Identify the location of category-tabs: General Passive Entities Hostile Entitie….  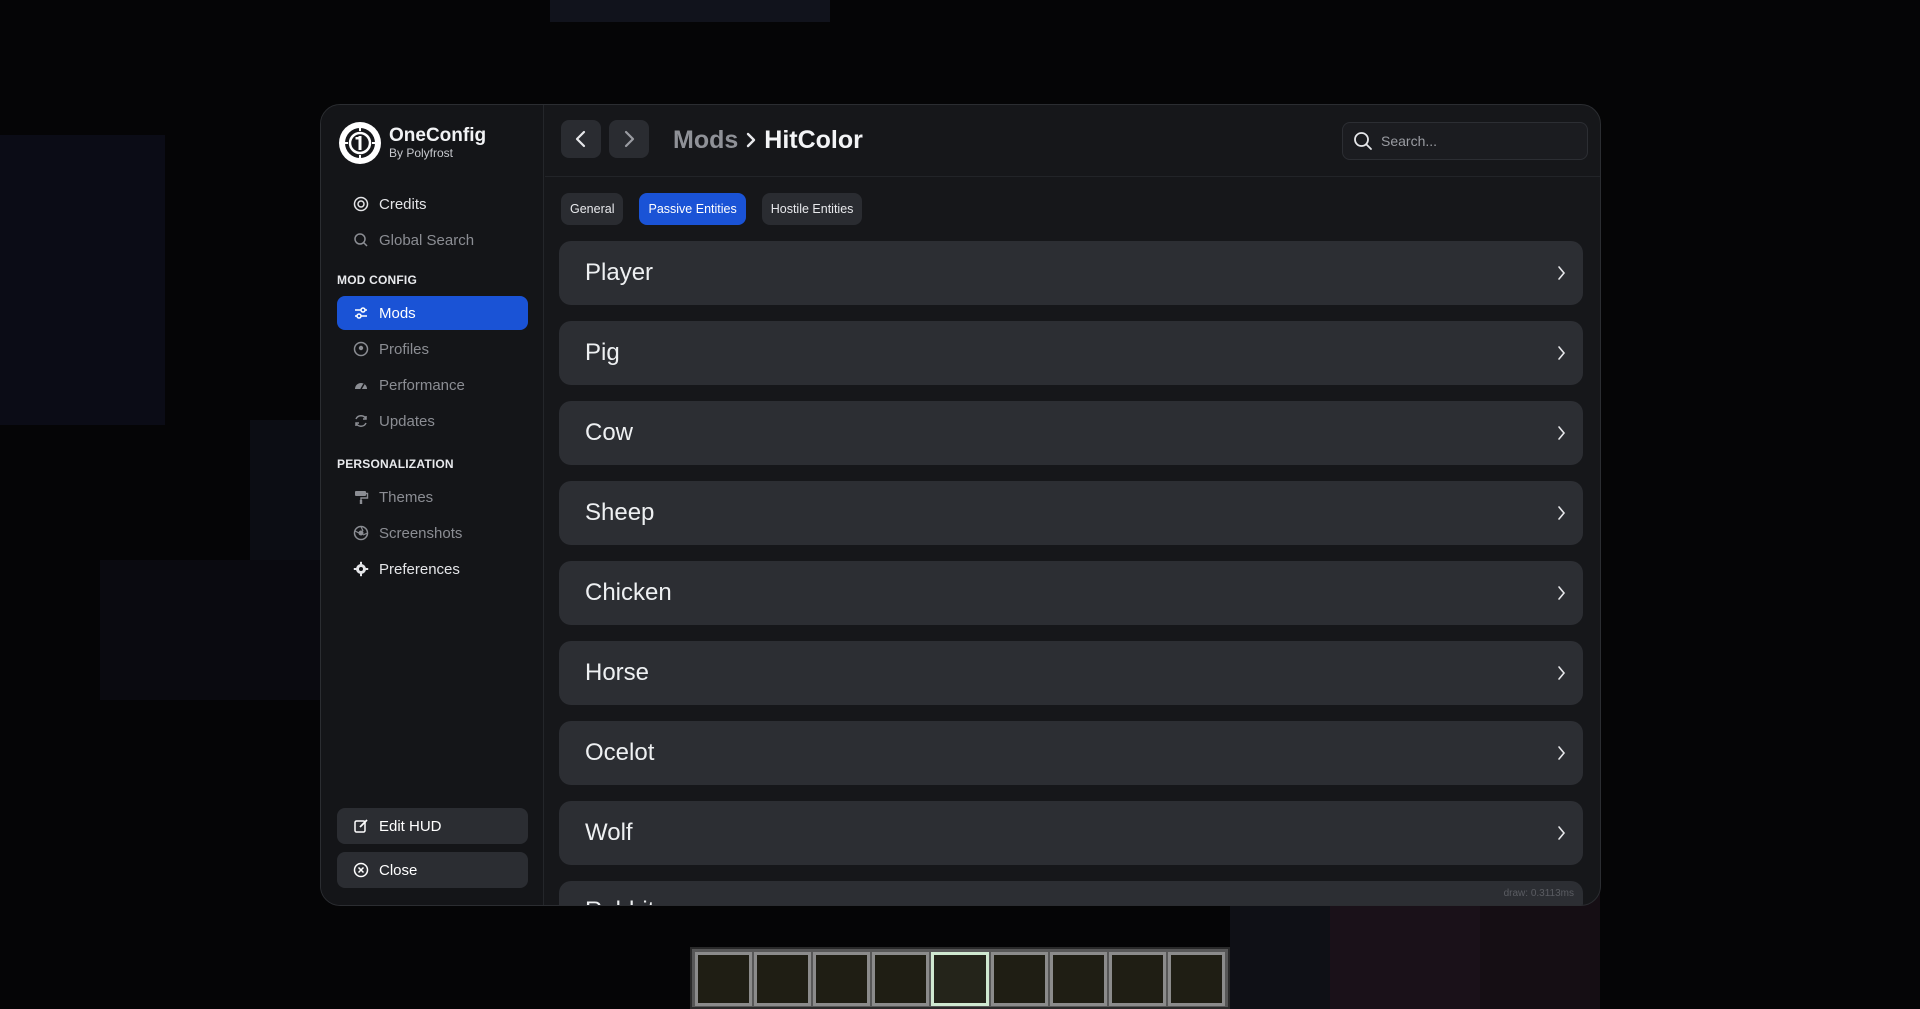
(719, 209).